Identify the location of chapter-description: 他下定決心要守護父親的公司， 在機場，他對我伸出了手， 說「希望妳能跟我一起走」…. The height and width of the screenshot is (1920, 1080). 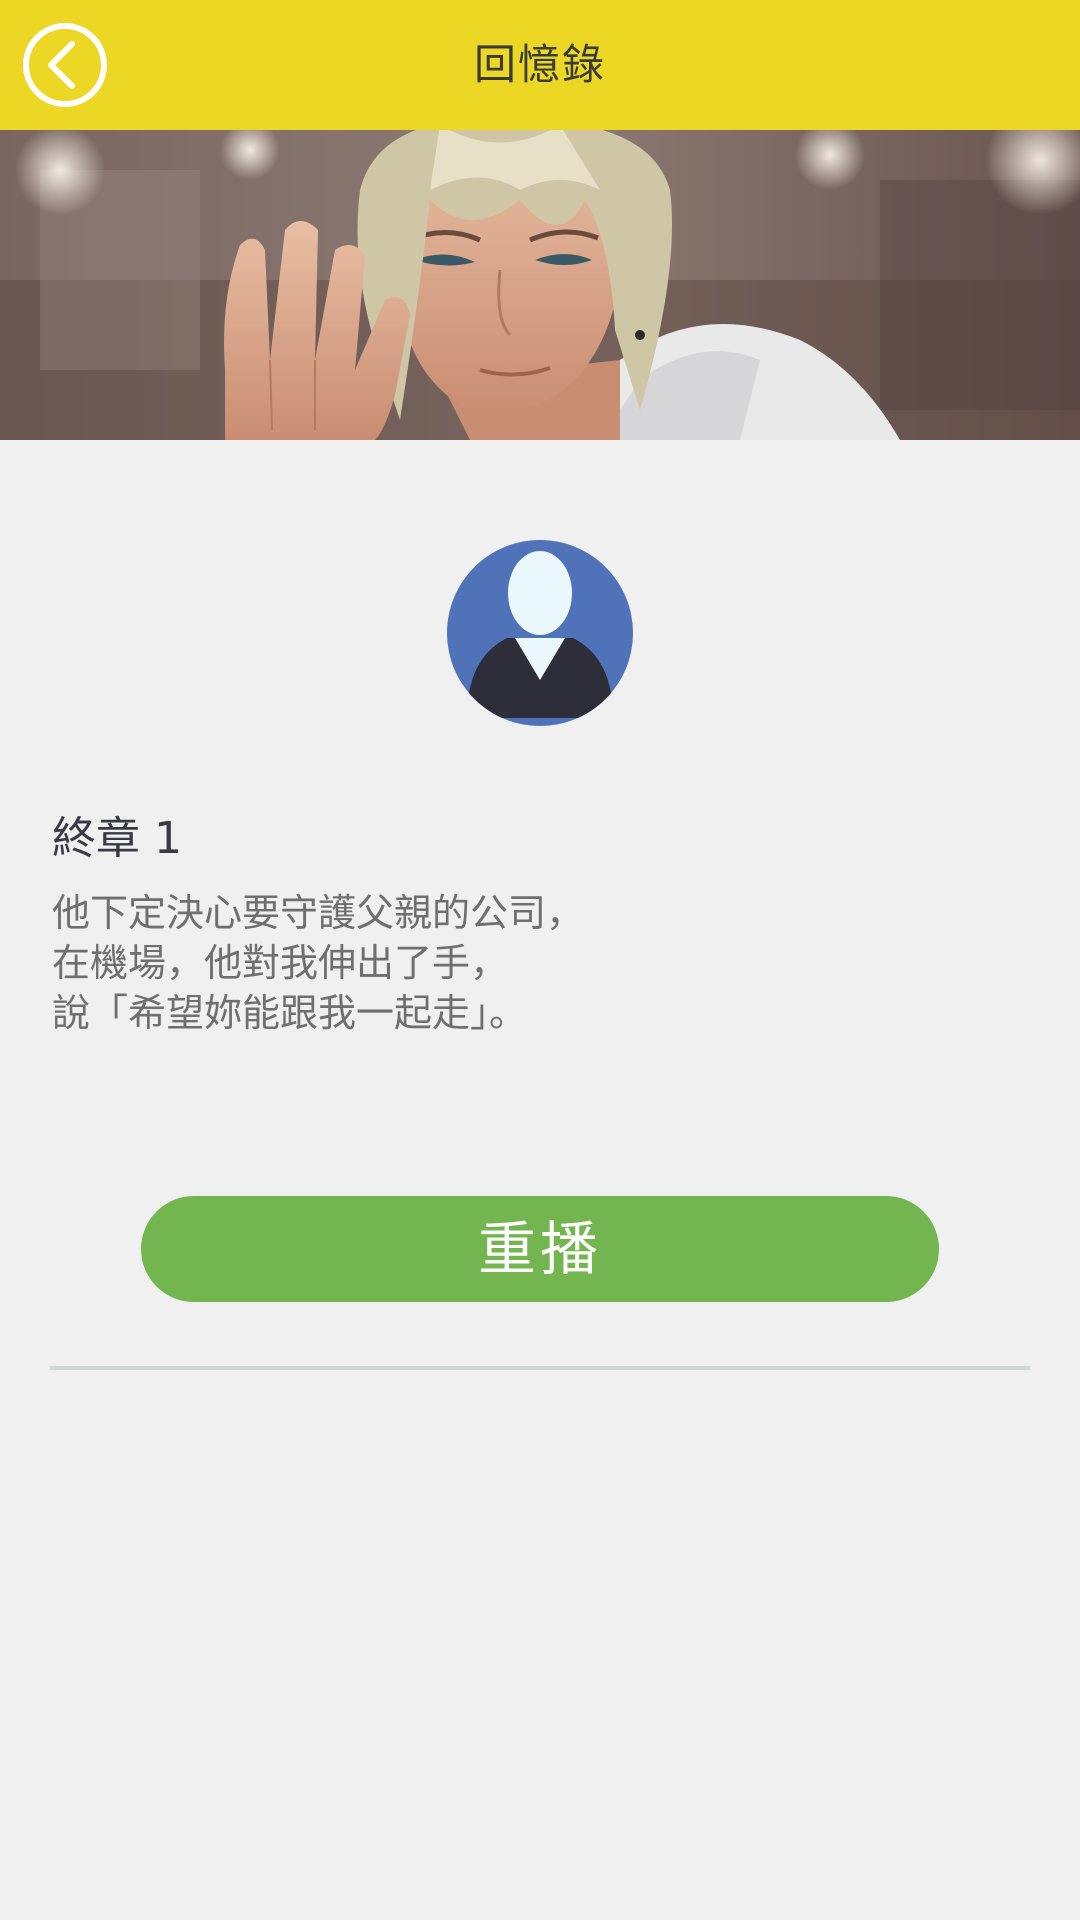
(542, 963).